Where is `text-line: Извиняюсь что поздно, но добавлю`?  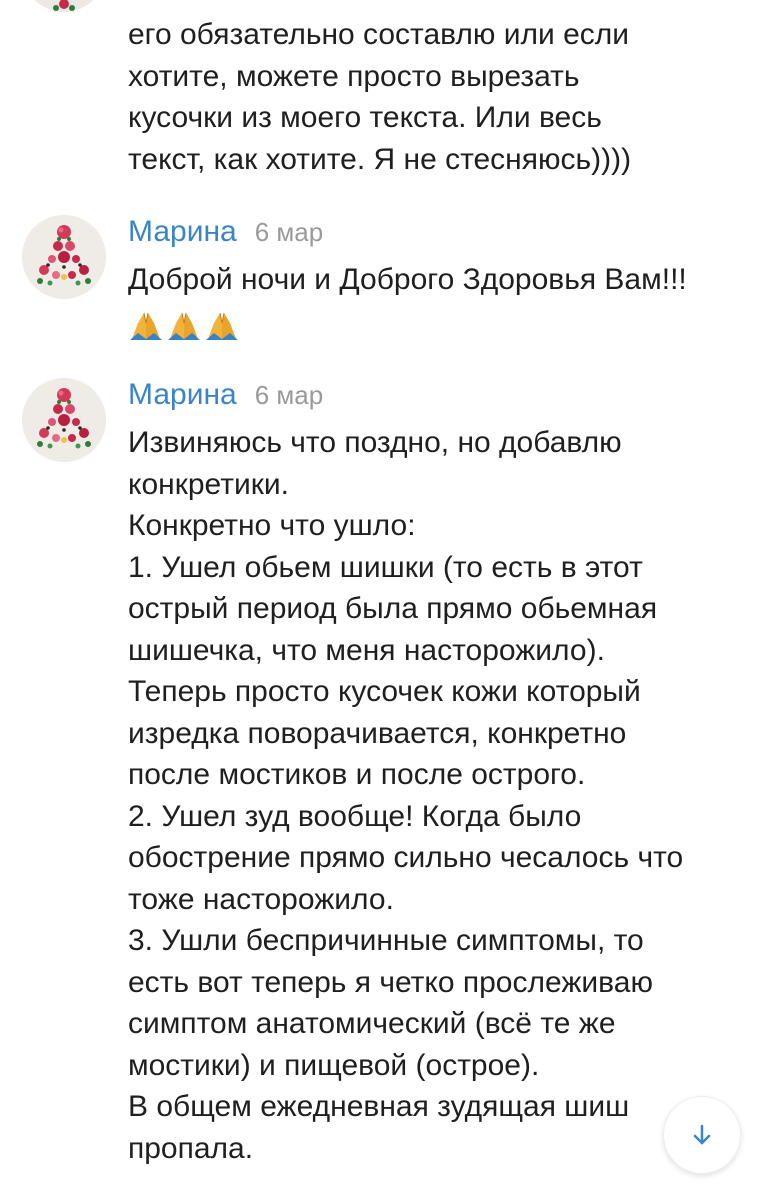 text-line: Извиняюсь что поздно, но добавлю is located at coordinates (375, 442).